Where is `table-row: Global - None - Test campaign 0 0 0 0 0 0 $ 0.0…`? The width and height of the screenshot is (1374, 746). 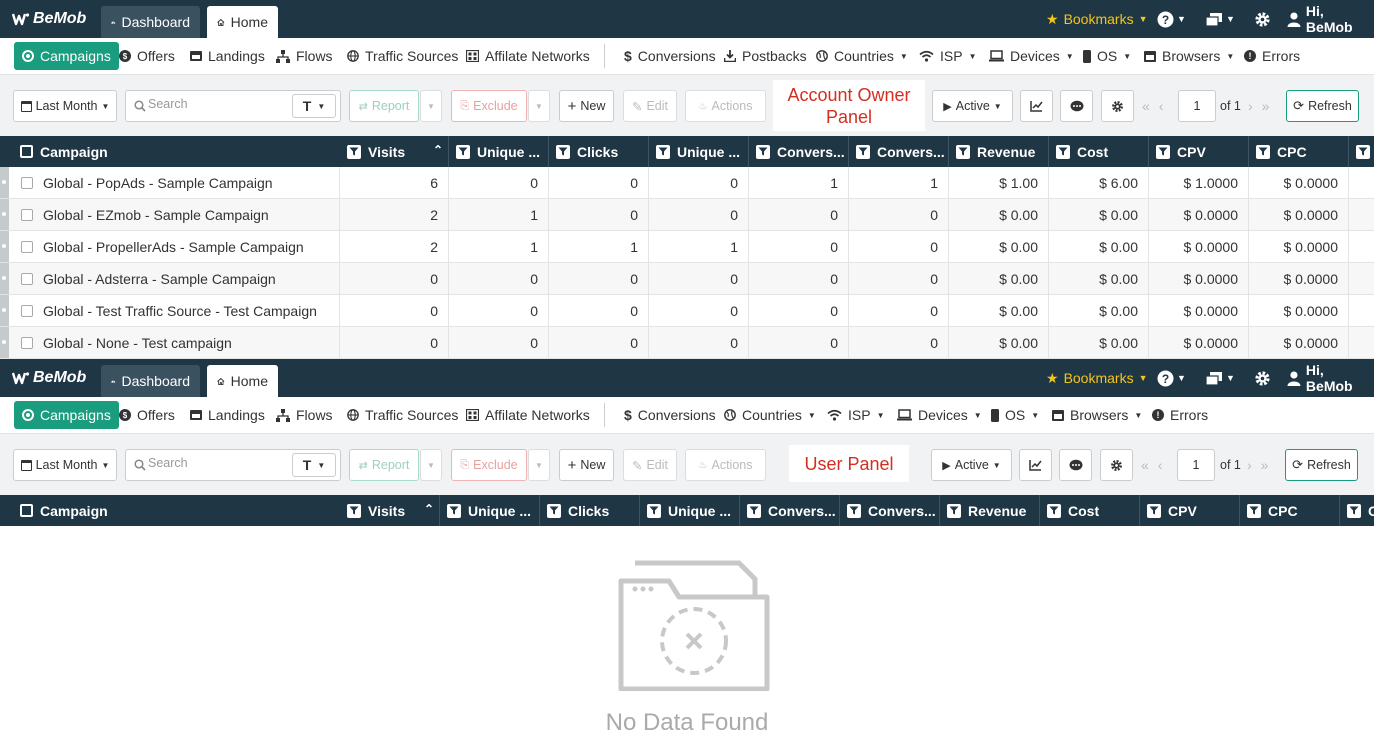 table-row: Global - None - Test campaign 0 0 0 0 0 0 $ 0.0… is located at coordinates (687, 343).